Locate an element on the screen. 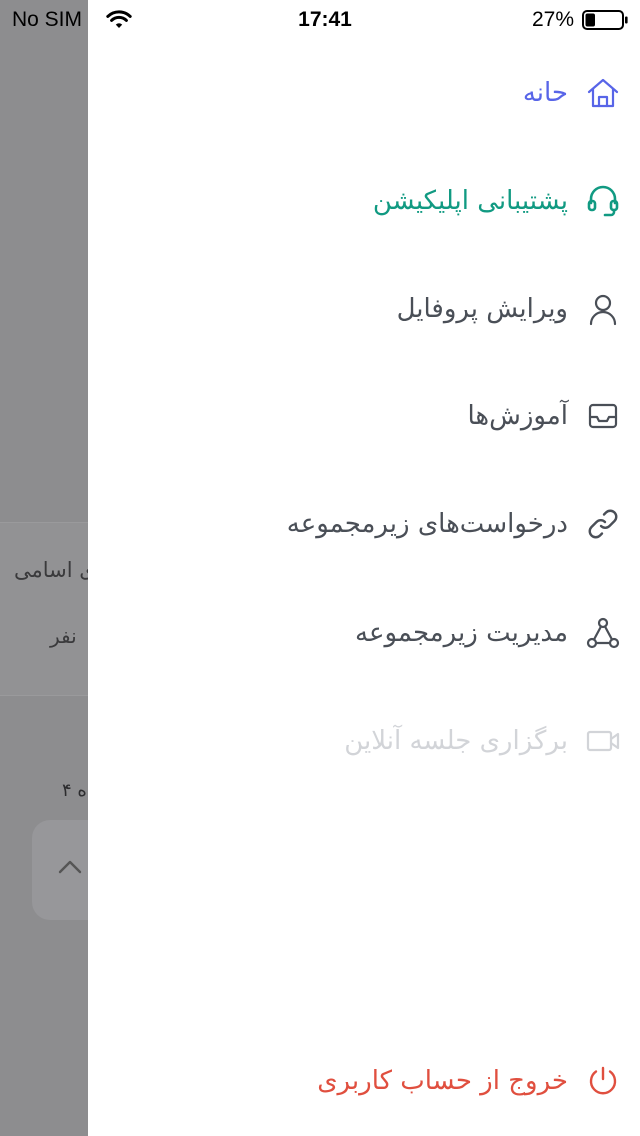 The height and width of the screenshot is (1136, 640). chevron-up-icon is located at coordinates (70, 866).